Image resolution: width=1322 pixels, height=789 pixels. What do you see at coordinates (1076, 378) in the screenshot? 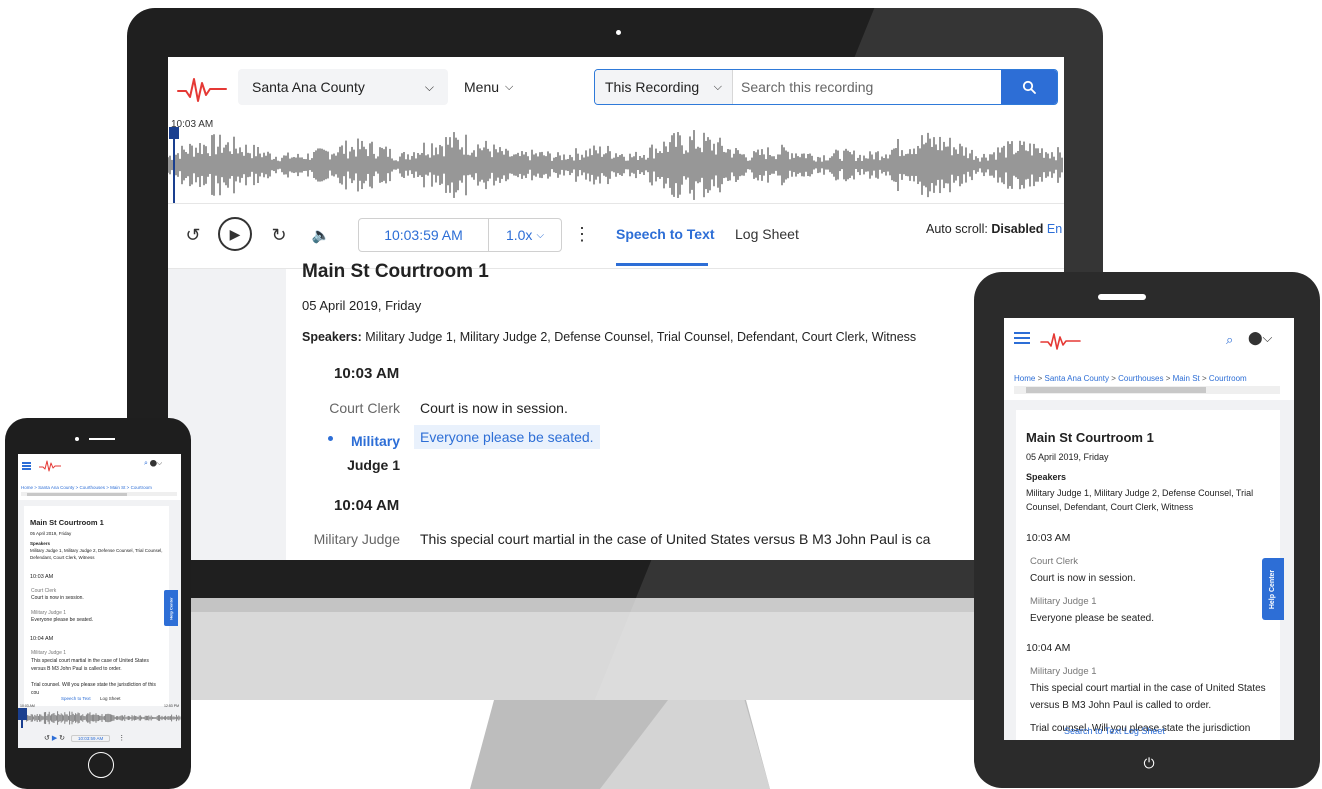
I see `breadcrumb-county: Santa Ana County` at bounding box center [1076, 378].